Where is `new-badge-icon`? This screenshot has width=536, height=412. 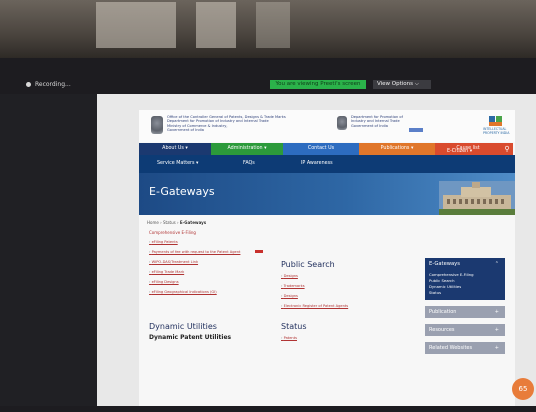 new-badge-icon is located at coordinates (259, 251).